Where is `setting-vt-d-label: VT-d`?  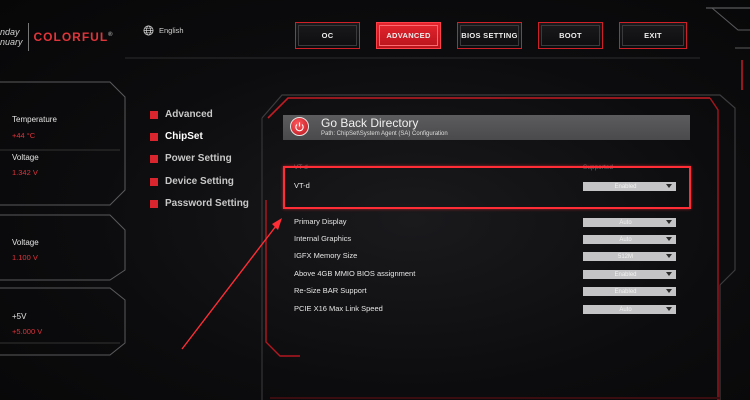 setting-vt-d-label: VT-d is located at coordinates (302, 185).